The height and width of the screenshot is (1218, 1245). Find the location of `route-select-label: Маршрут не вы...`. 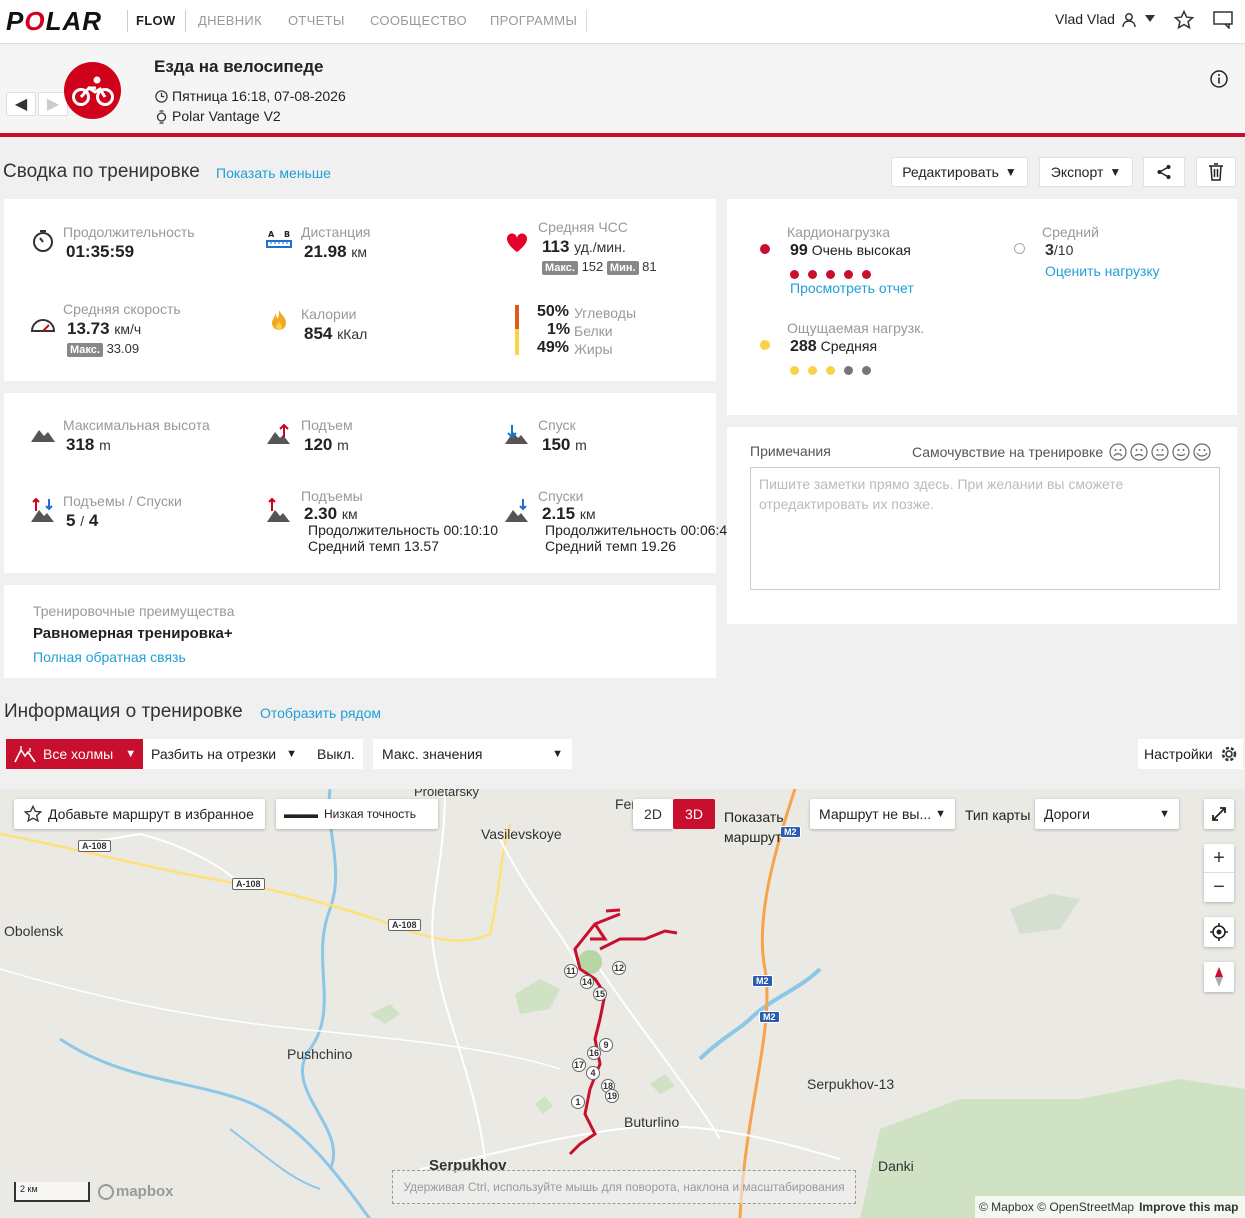

route-select-label: Маршрут не вы... is located at coordinates (875, 814).